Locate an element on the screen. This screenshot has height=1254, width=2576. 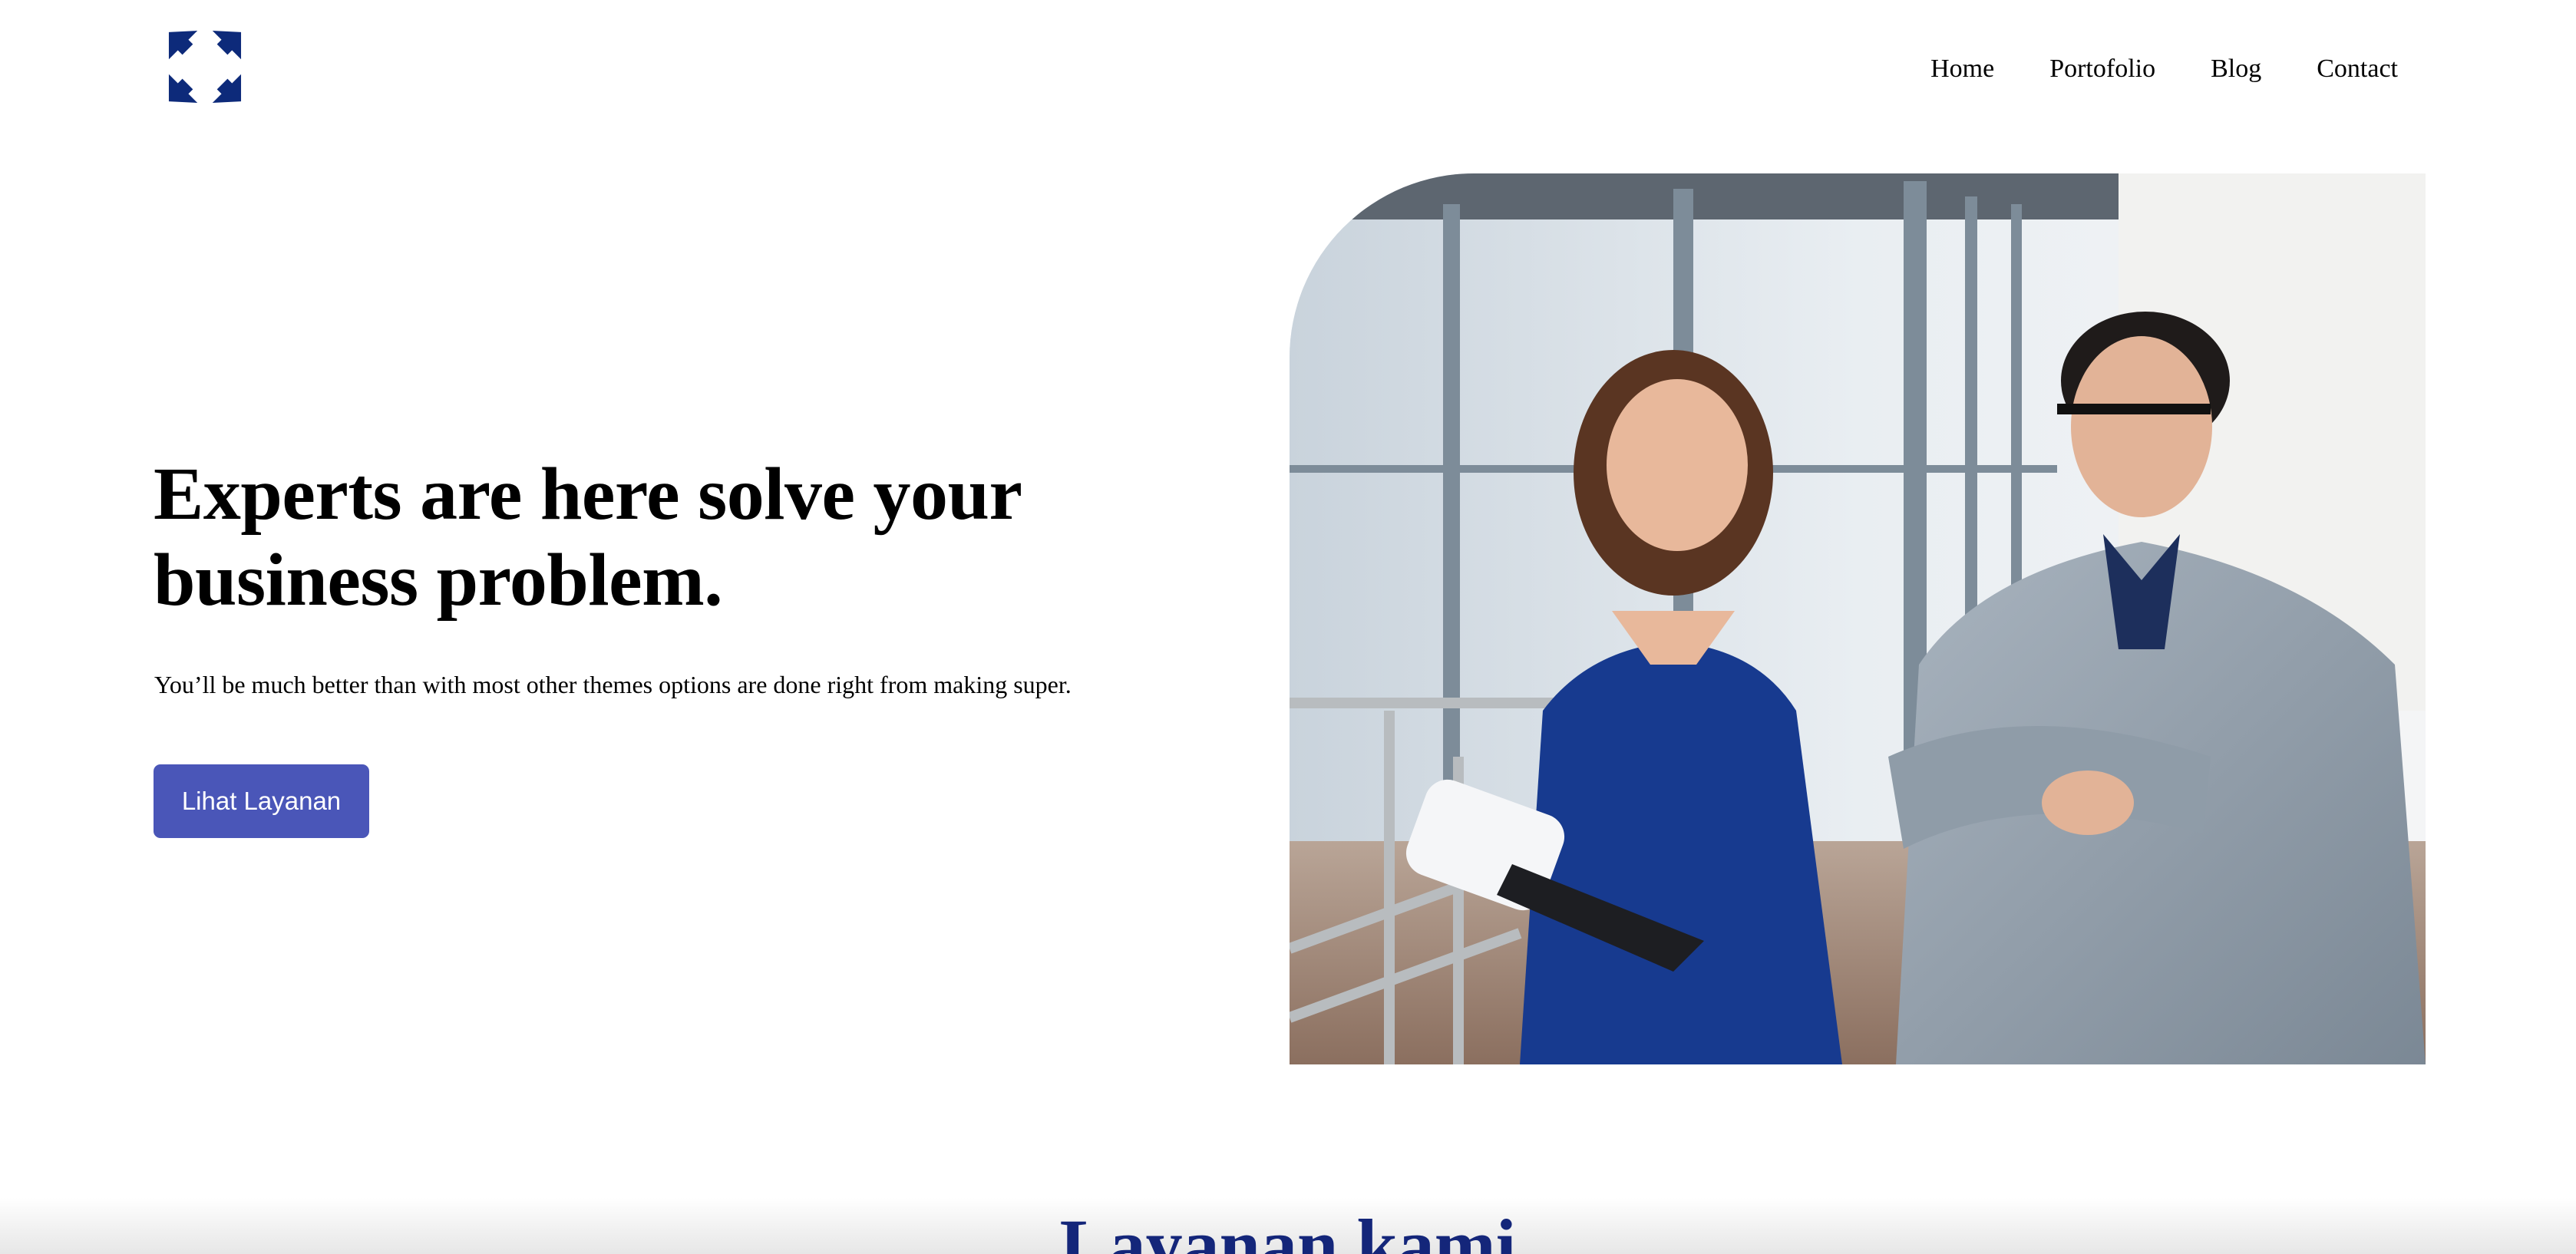
nav-portfolio-link: Portofolio is located at coordinates (2102, 69).